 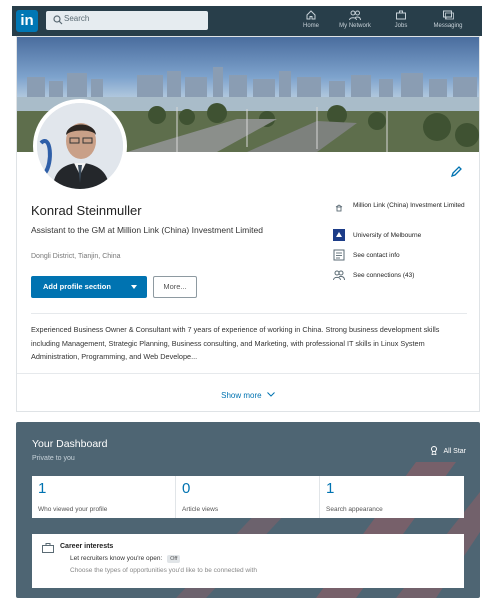 I want to click on chat-icon, so click(x=448, y=15).